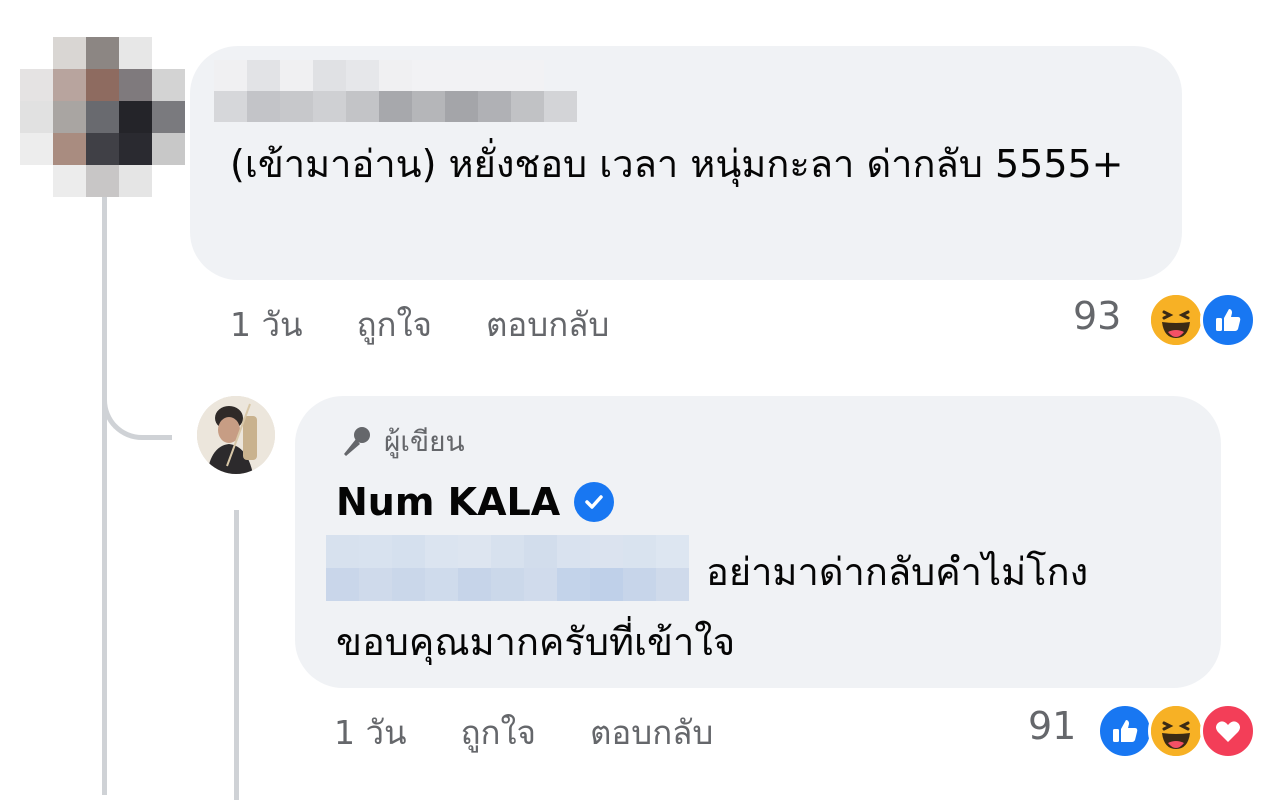 This screenshot has height=800, width=1280. I want to click on reply-thread-line, so click(236, 655).